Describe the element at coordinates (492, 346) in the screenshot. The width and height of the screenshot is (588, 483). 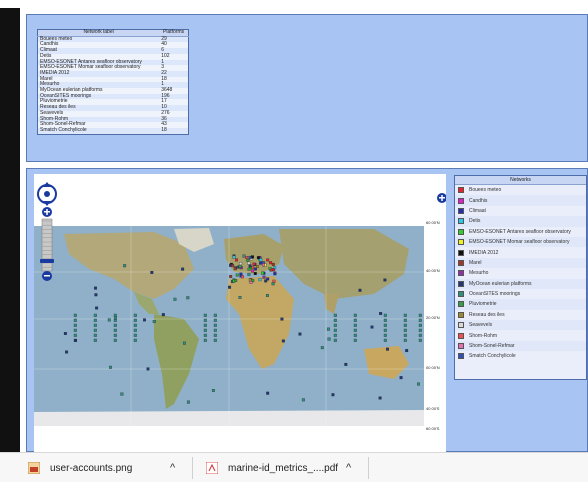
I see `legend-label: Shom-Sonel-Refmar` at that location.